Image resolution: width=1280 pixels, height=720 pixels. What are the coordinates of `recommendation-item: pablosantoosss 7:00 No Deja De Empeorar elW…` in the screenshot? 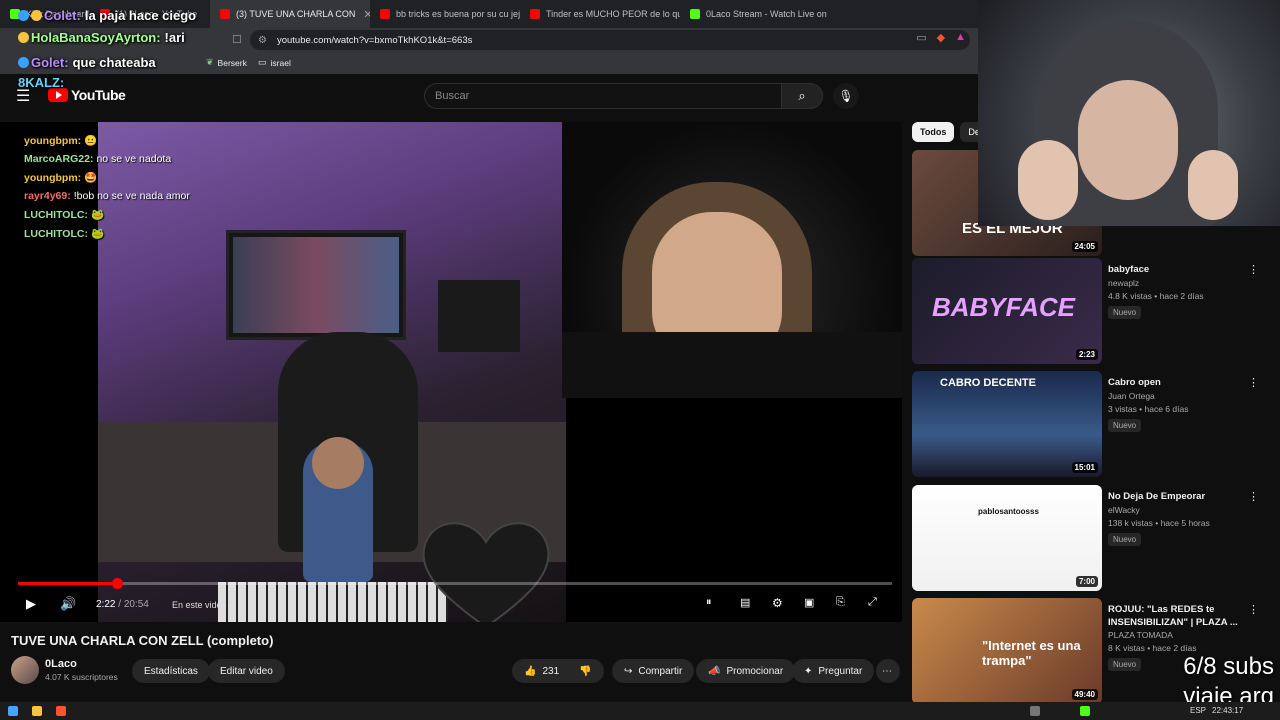 It's located at (1092, 539).